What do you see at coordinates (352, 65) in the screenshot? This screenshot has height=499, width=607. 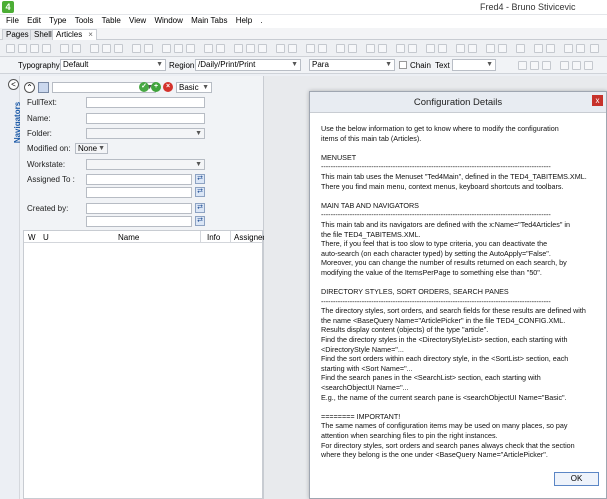 I see `para-select: Para ▼` at bounding box center [352, 65].